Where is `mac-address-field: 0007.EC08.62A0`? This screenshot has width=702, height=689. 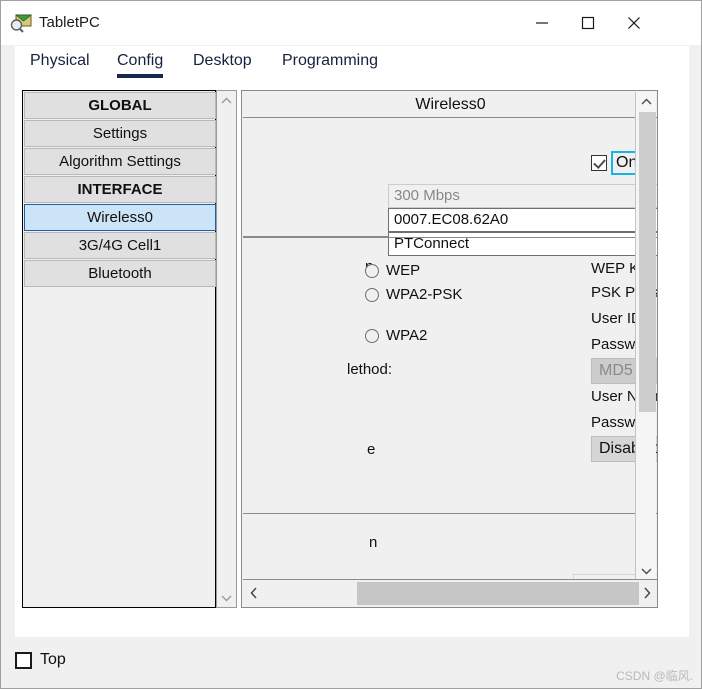
mac-address-field: 0007.EC08.62A0 is located at coordinates (522, 220).